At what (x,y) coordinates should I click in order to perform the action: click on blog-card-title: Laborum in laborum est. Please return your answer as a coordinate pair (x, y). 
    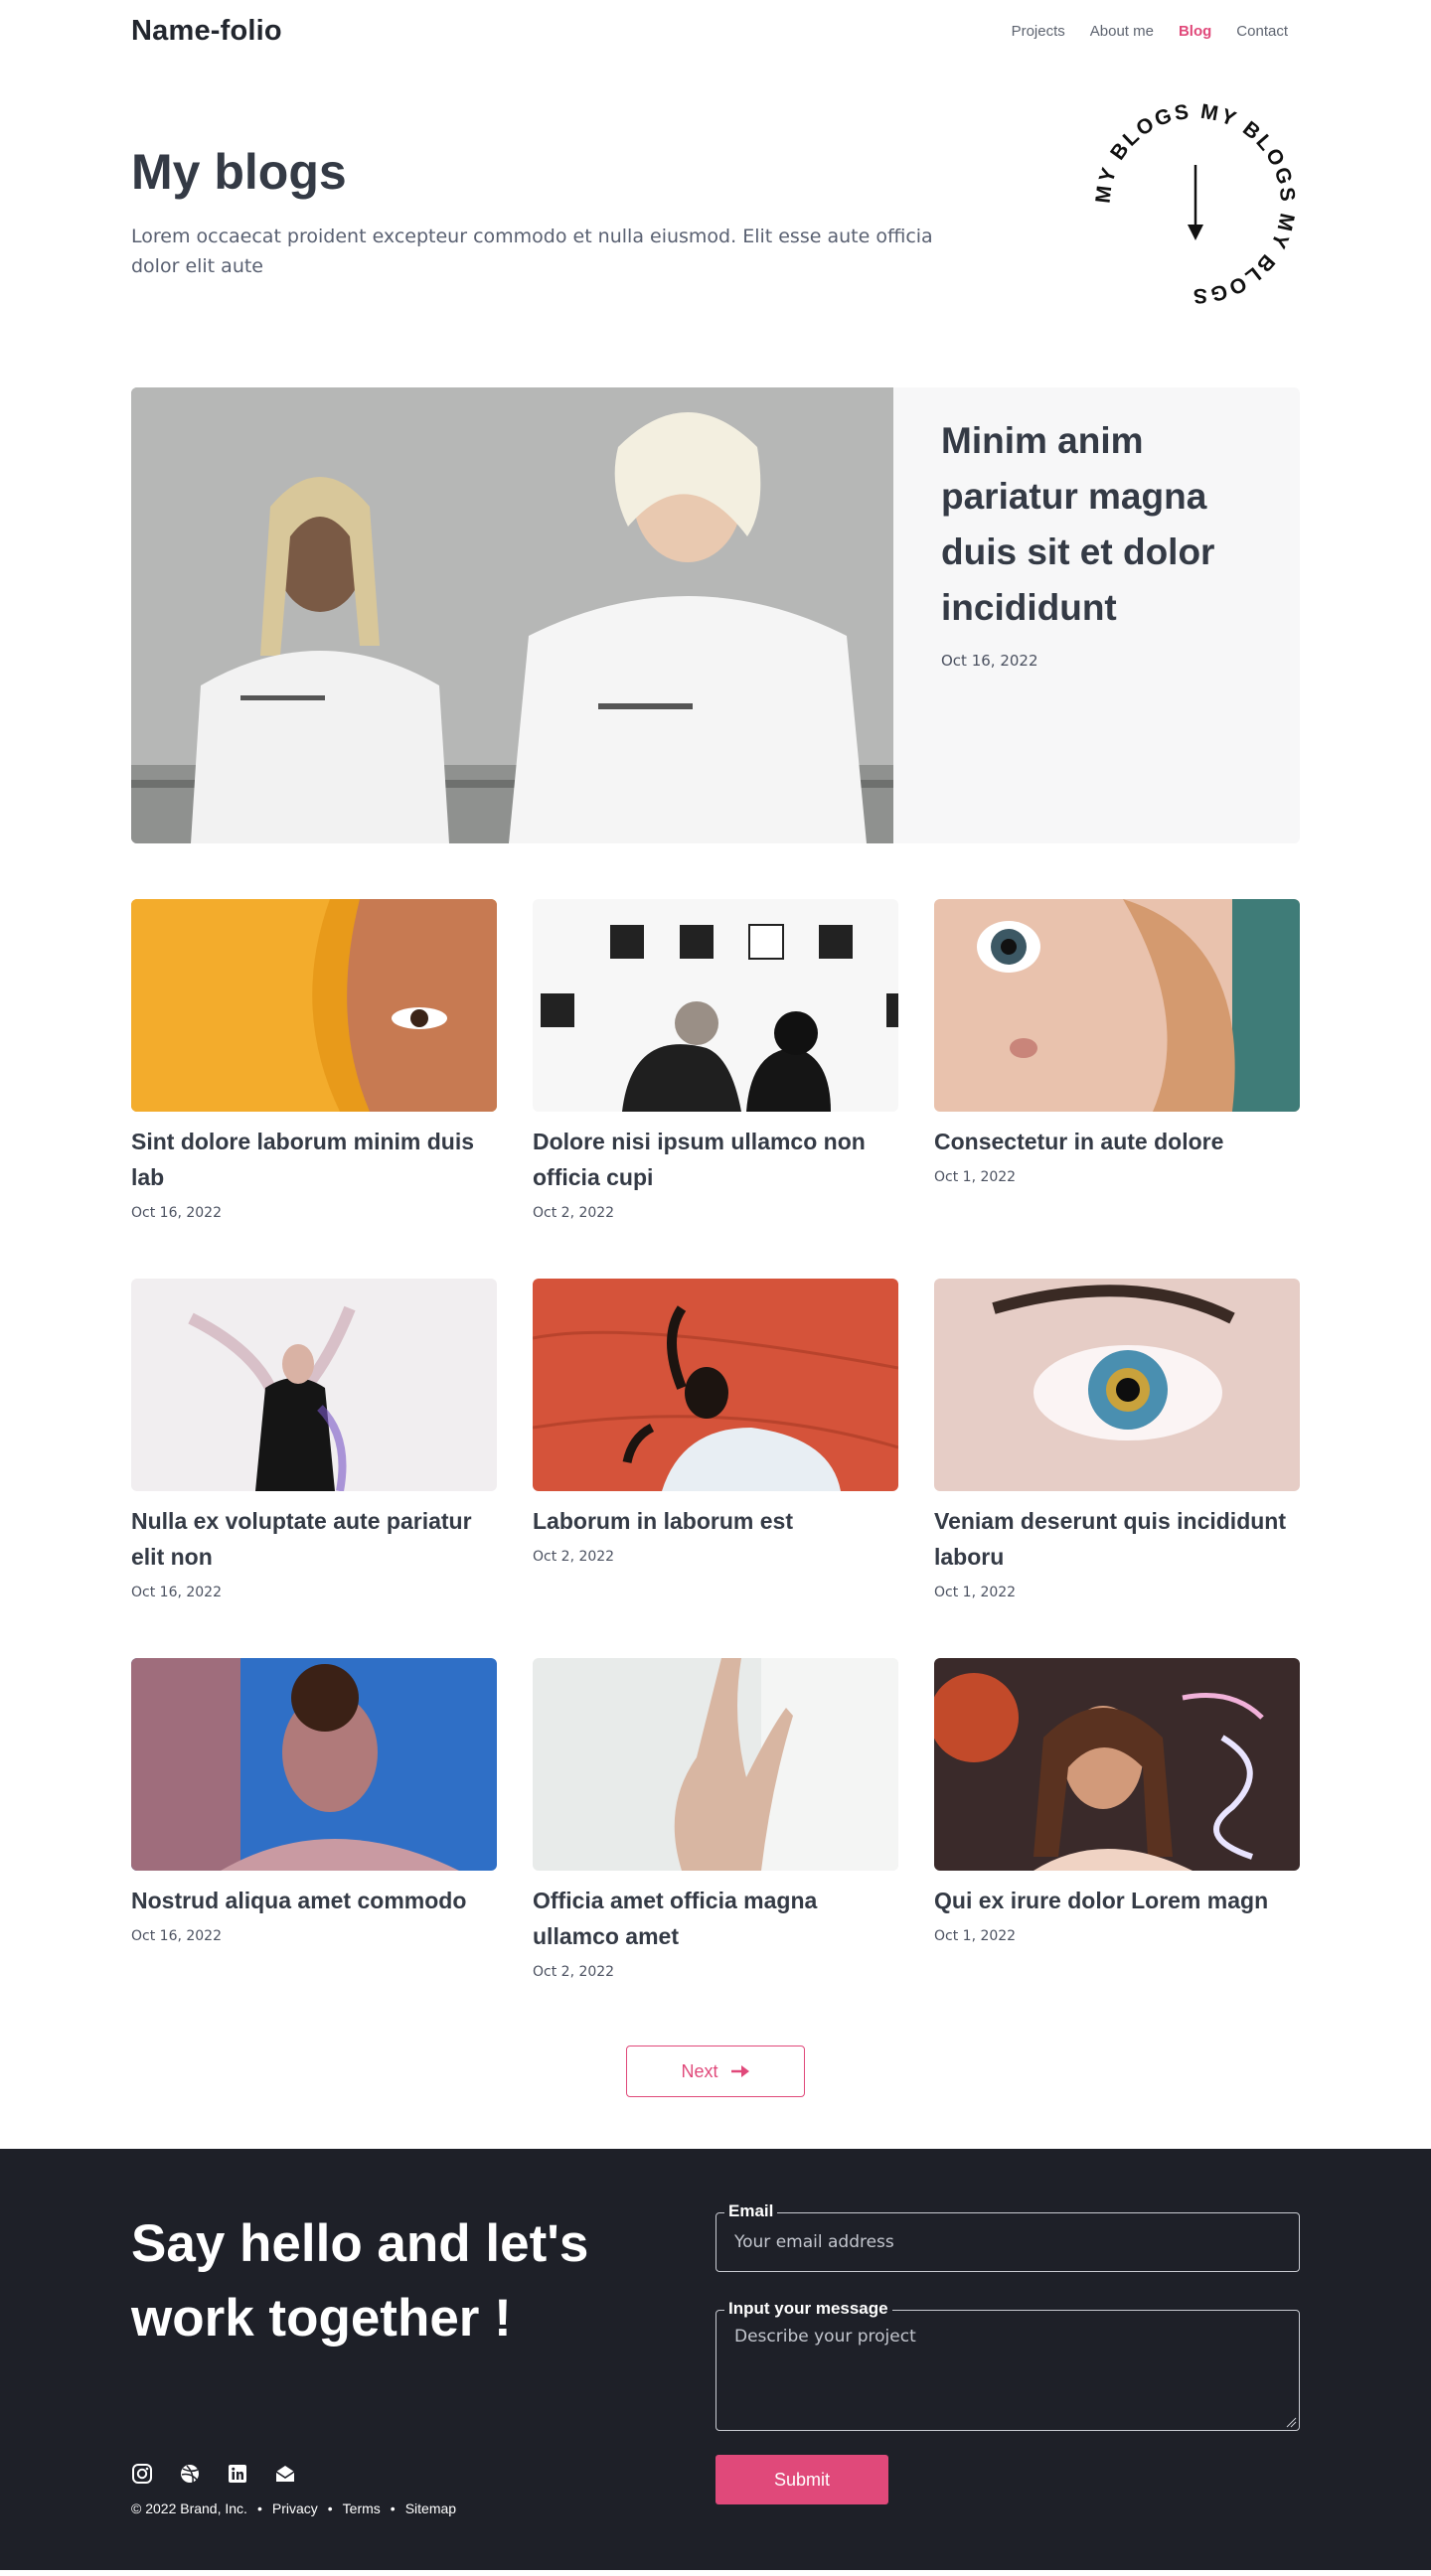
    Looking at the image, I should click on (715, 1521).